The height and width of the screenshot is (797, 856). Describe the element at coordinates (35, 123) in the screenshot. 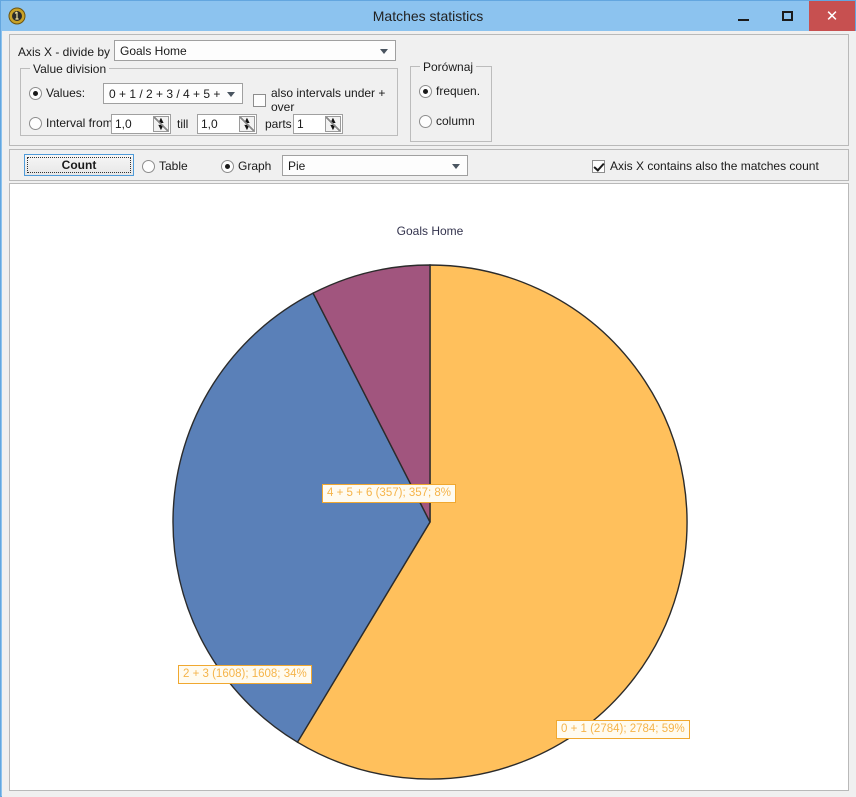

I see `radio-interval-indicator` at that location.